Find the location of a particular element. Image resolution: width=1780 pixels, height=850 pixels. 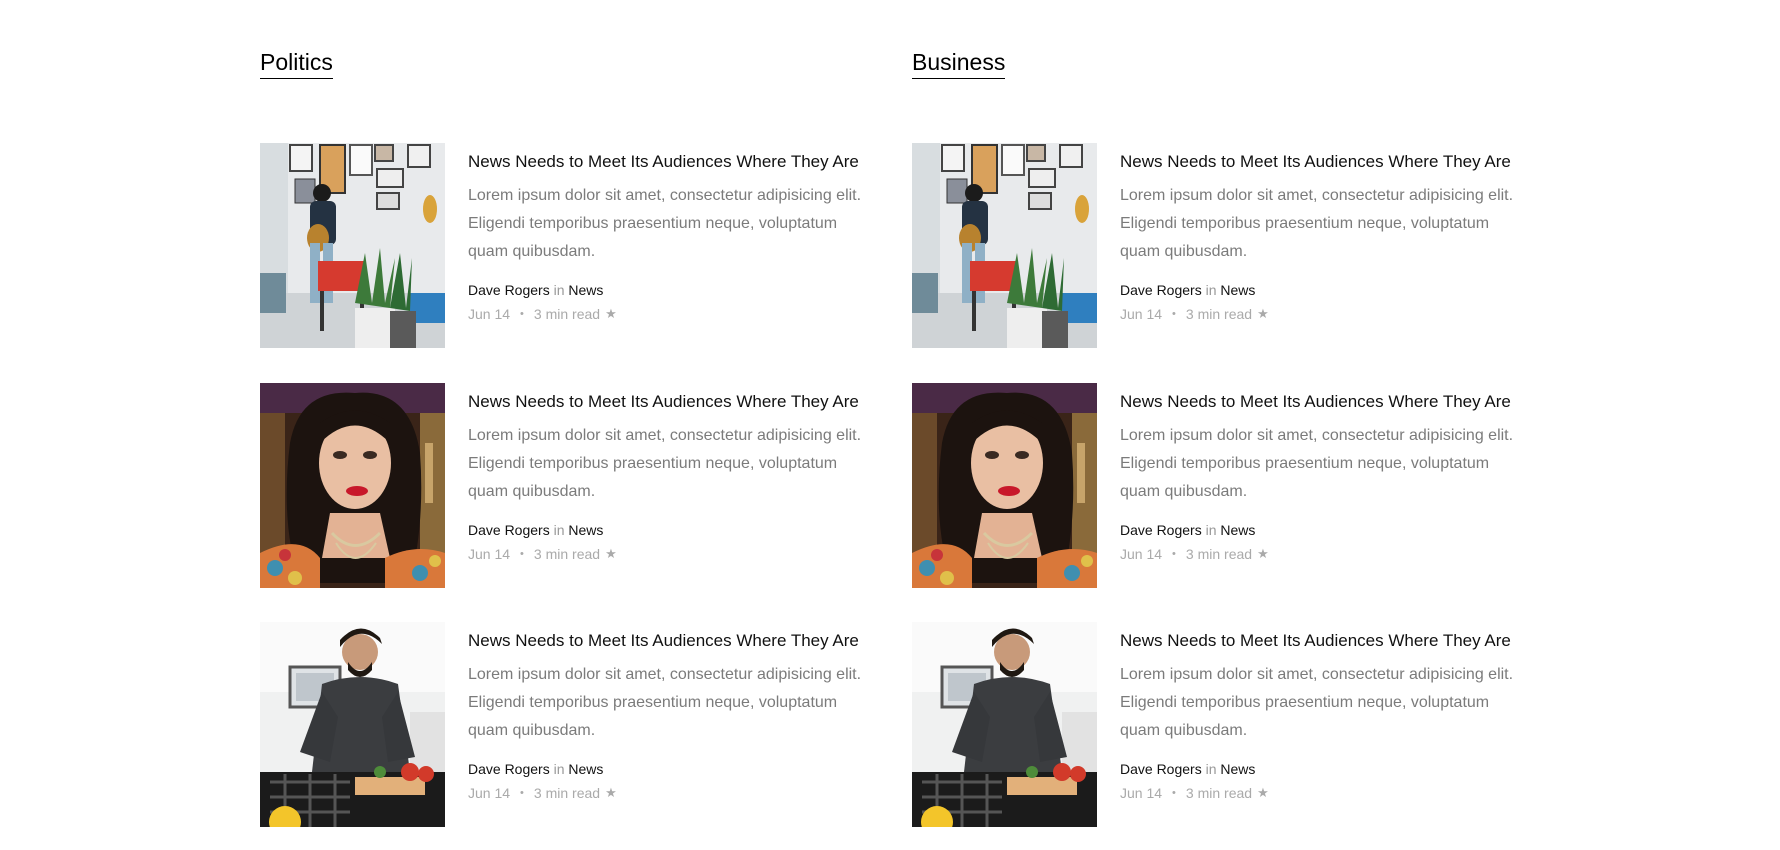

section-title: Politics is located at coordinates (296, 63).